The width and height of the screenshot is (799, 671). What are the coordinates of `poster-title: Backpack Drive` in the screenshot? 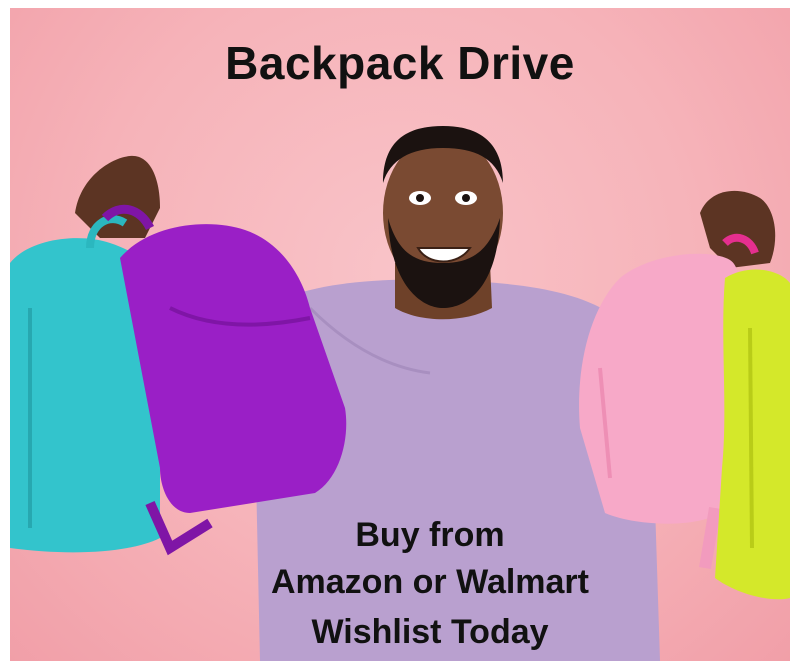 It's located at (400, 63).